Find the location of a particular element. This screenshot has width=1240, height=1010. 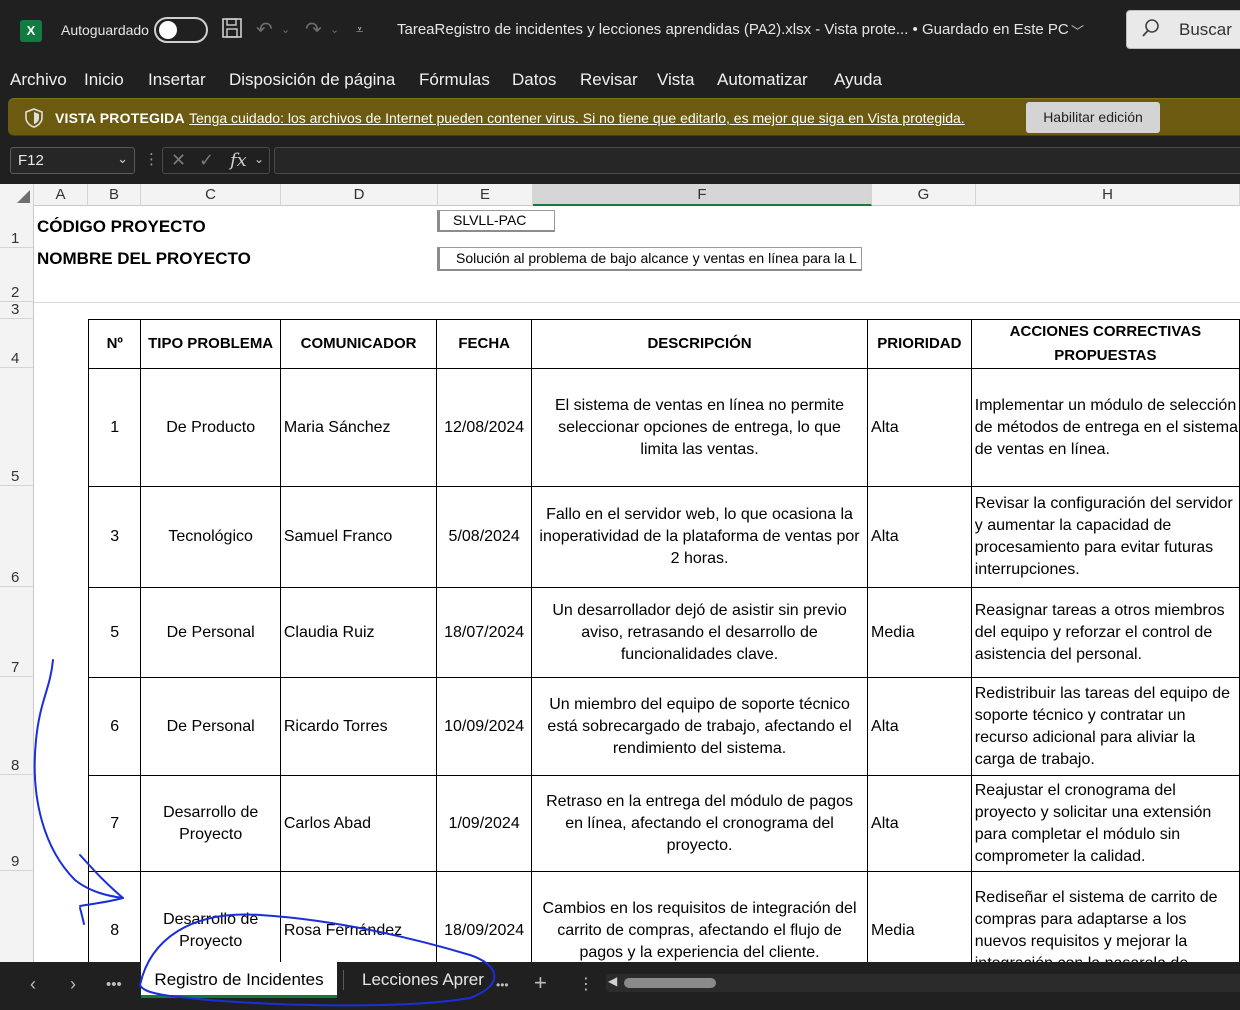

prev-sheet-icon: ‹ is located at coordinates (33, 984).